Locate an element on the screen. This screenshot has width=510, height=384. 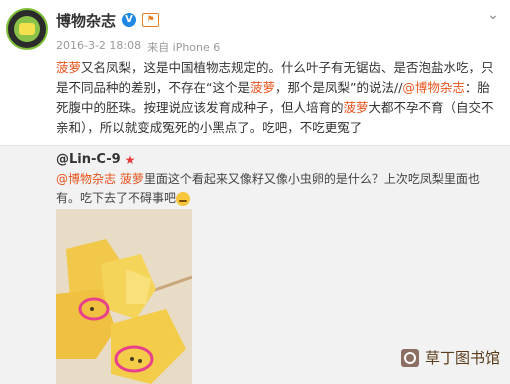
pineapple-photo is located at coordinates (124, 296).